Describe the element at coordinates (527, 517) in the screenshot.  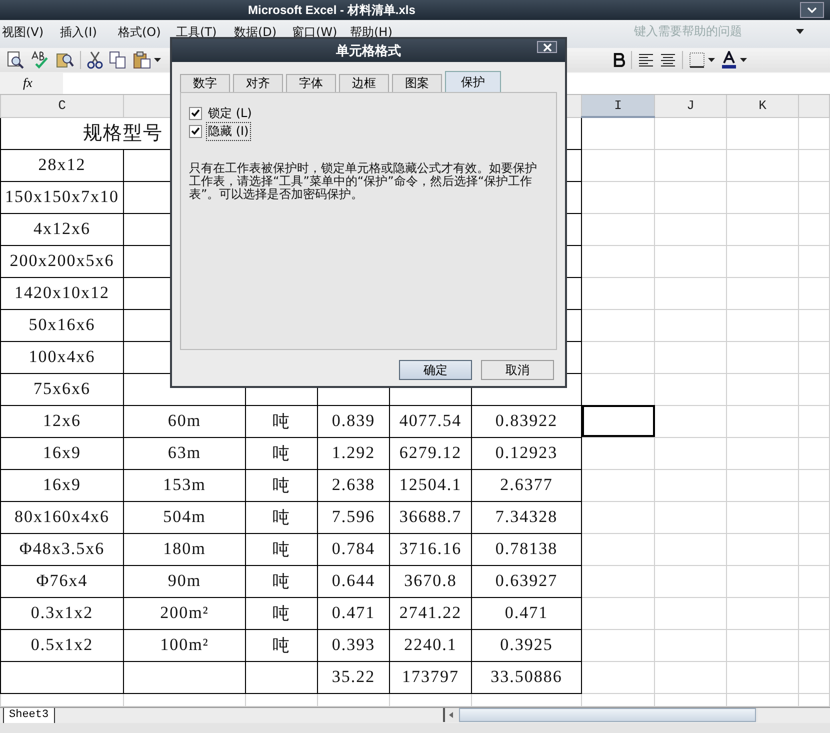
I see `table-cell: 7.34328` at that location.